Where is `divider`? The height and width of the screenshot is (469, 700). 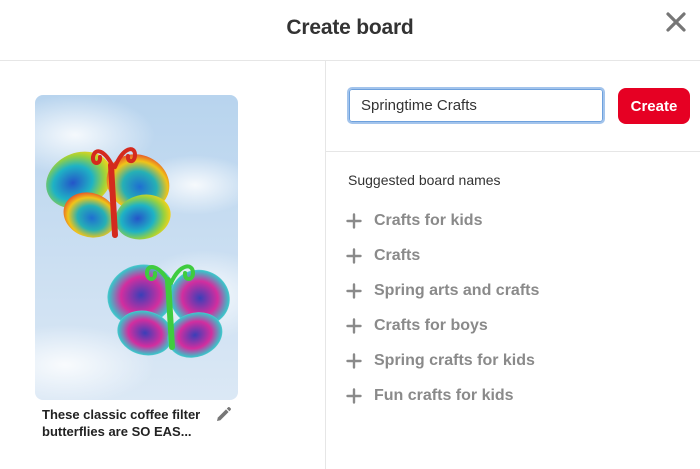 divider is located at coordinates (513, 151).